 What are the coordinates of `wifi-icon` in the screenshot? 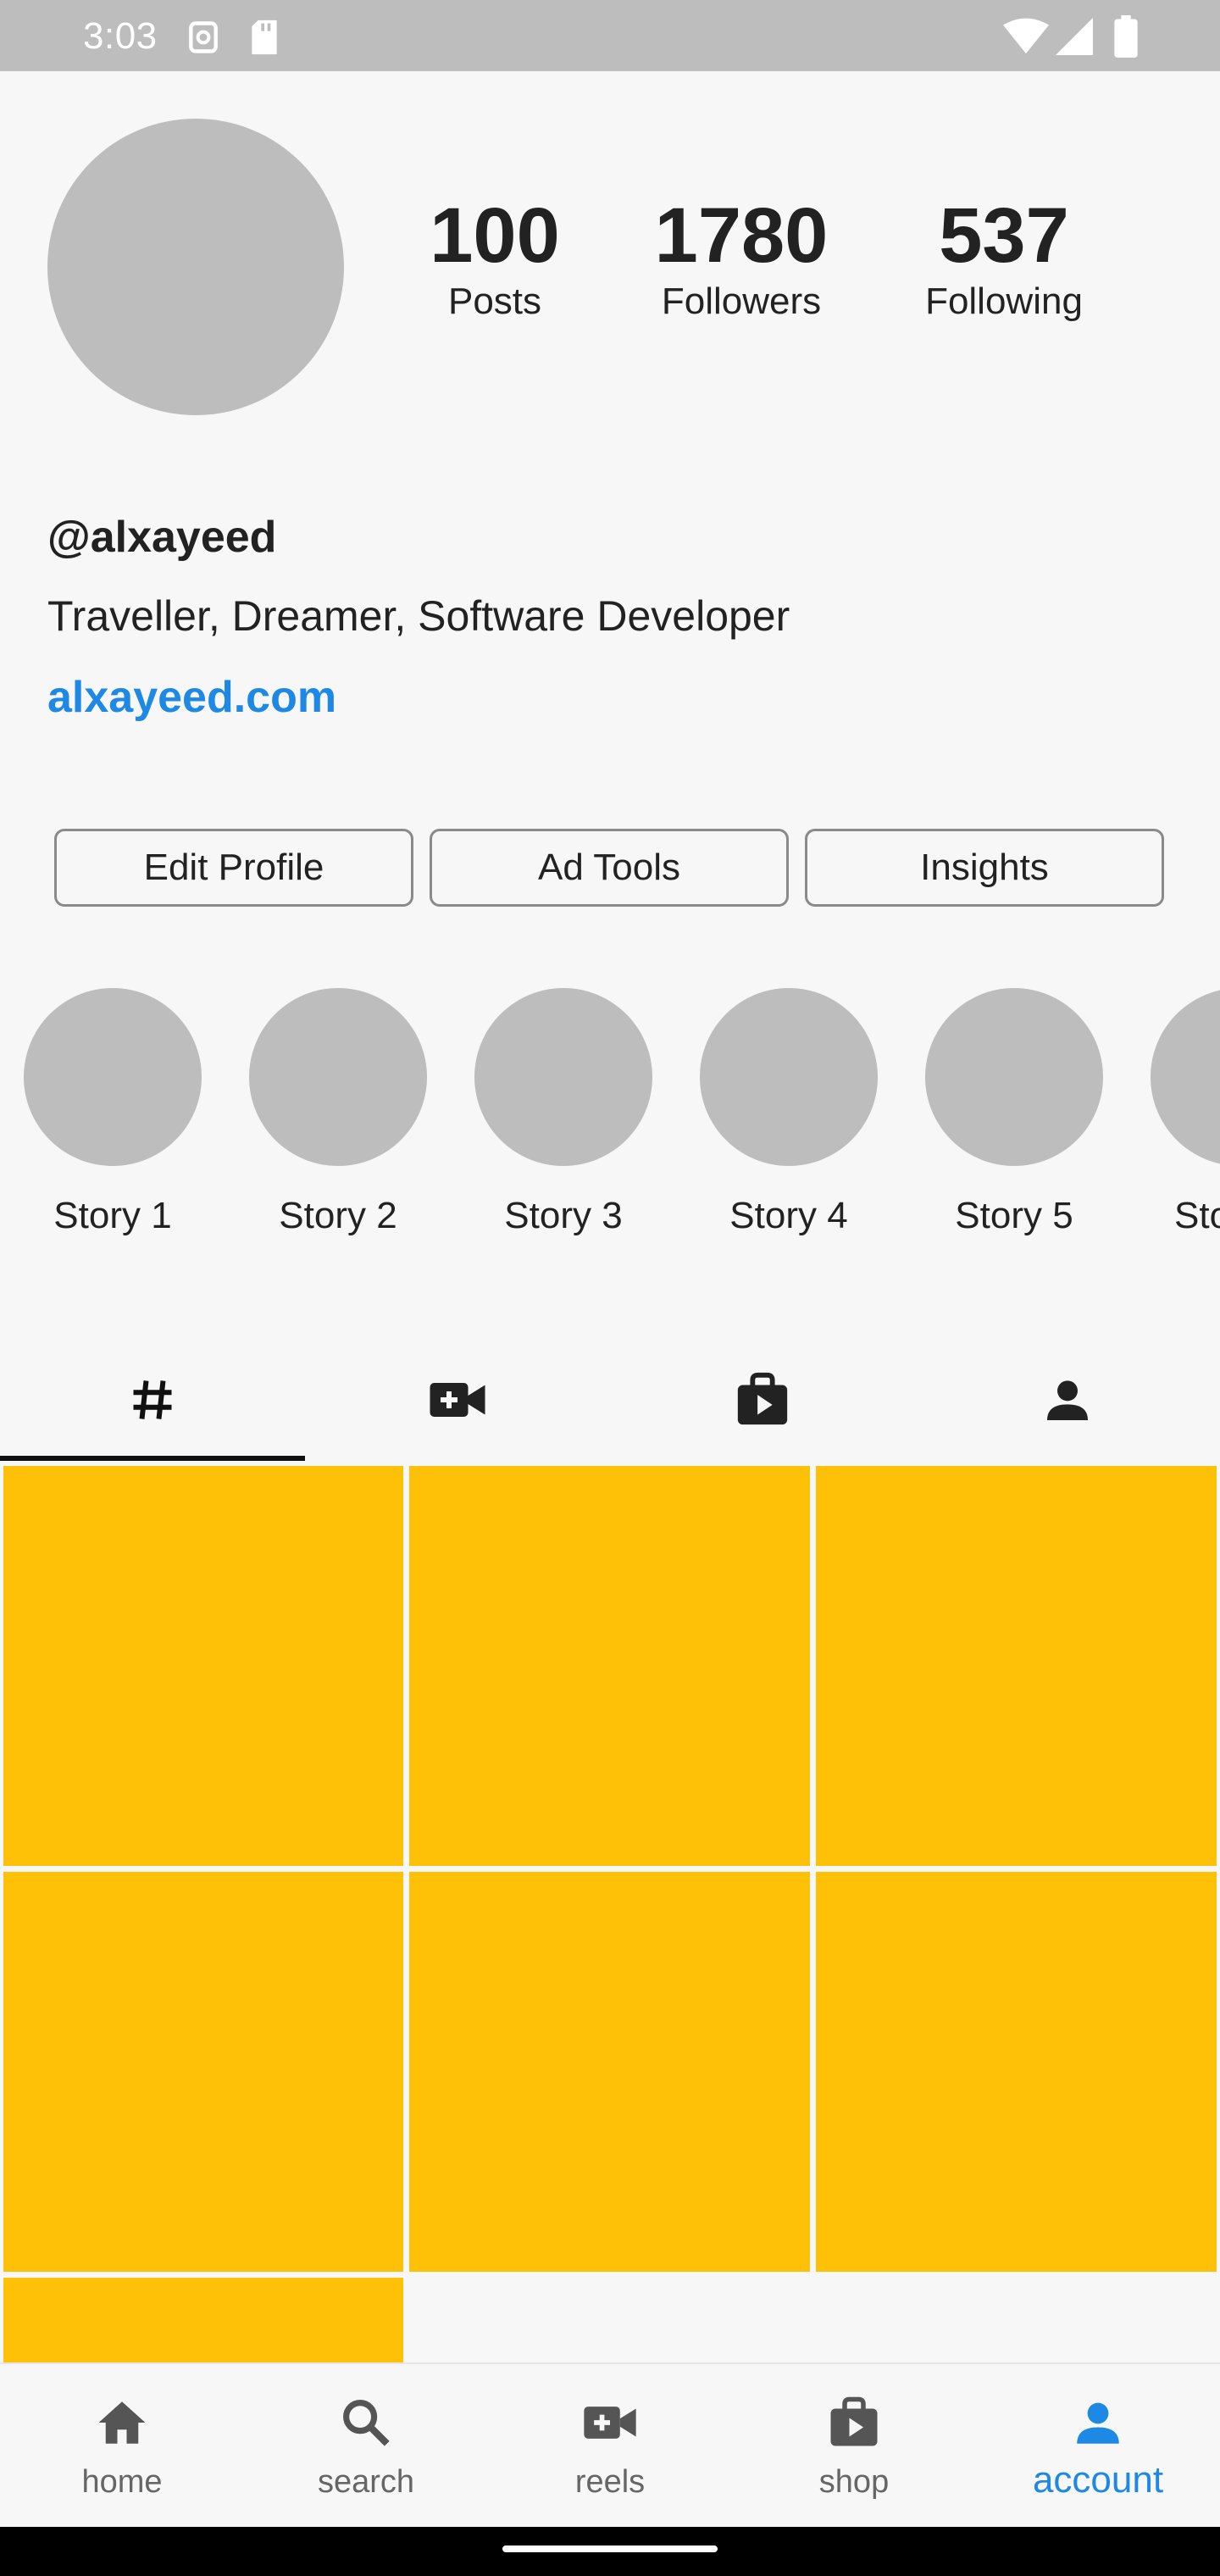 It's located at (1026, 38).